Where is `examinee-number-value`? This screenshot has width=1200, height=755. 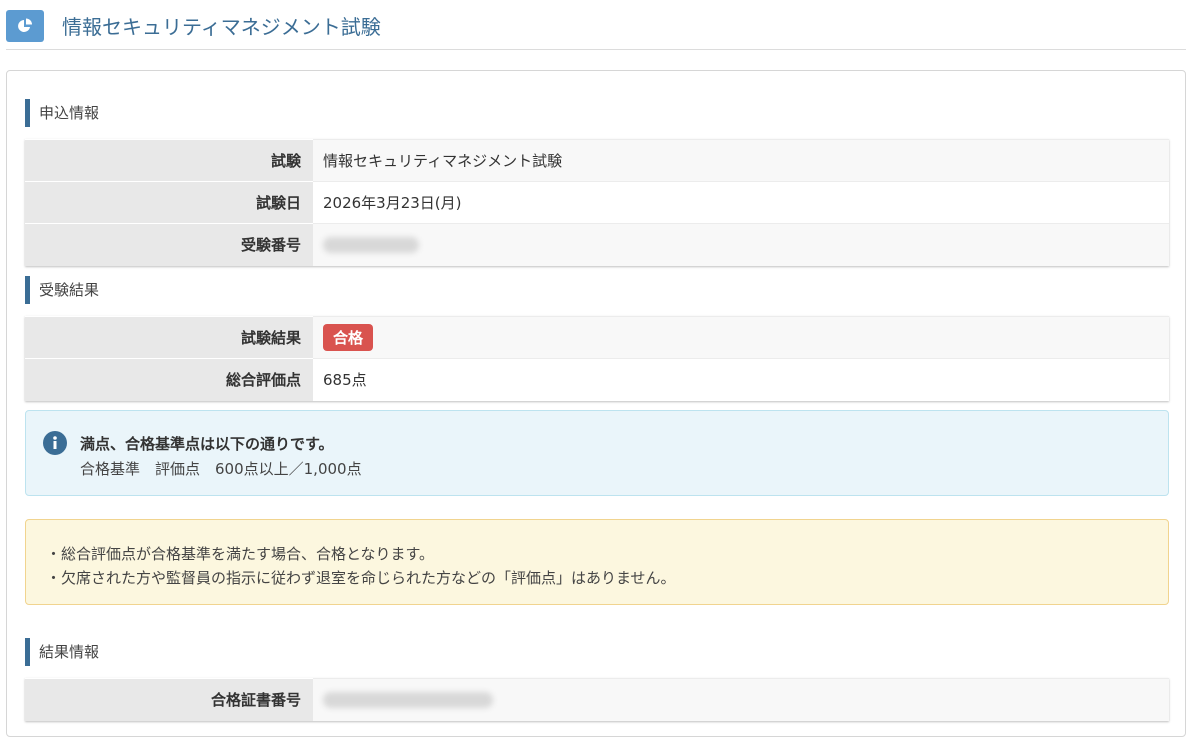
examinee-number-value is located at coordinates (741, 244).